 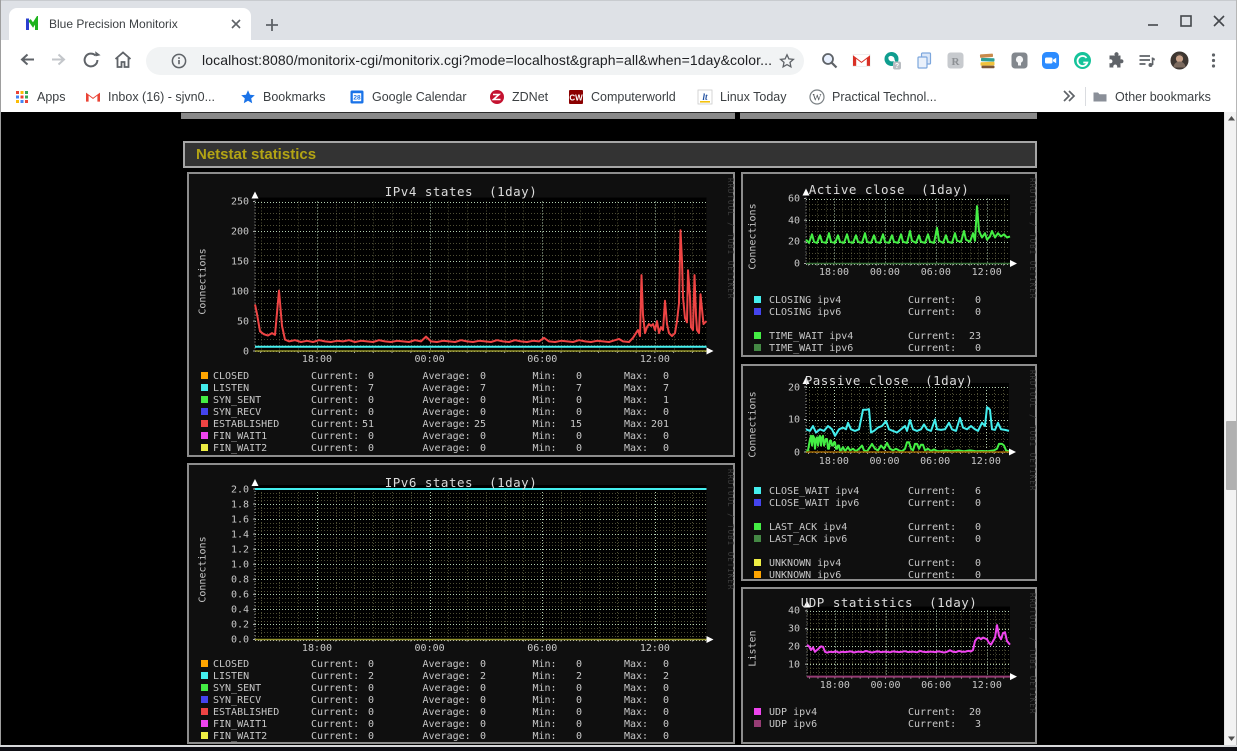 What do you see at coordinates (618, 749) in the screenshot?
I see `window-bottom-shadow` at bounding box center [618, 749].